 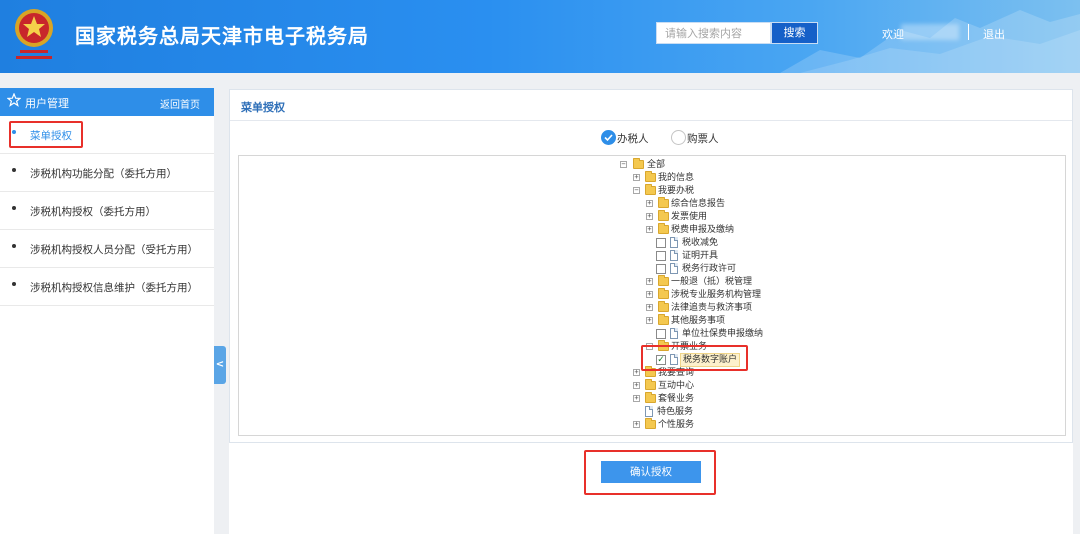 What do you see at coordinates (712, 308) in the screenshot?
I see `tree-node-label: 法律追责与救济事项` at bounding box center [712, 308].